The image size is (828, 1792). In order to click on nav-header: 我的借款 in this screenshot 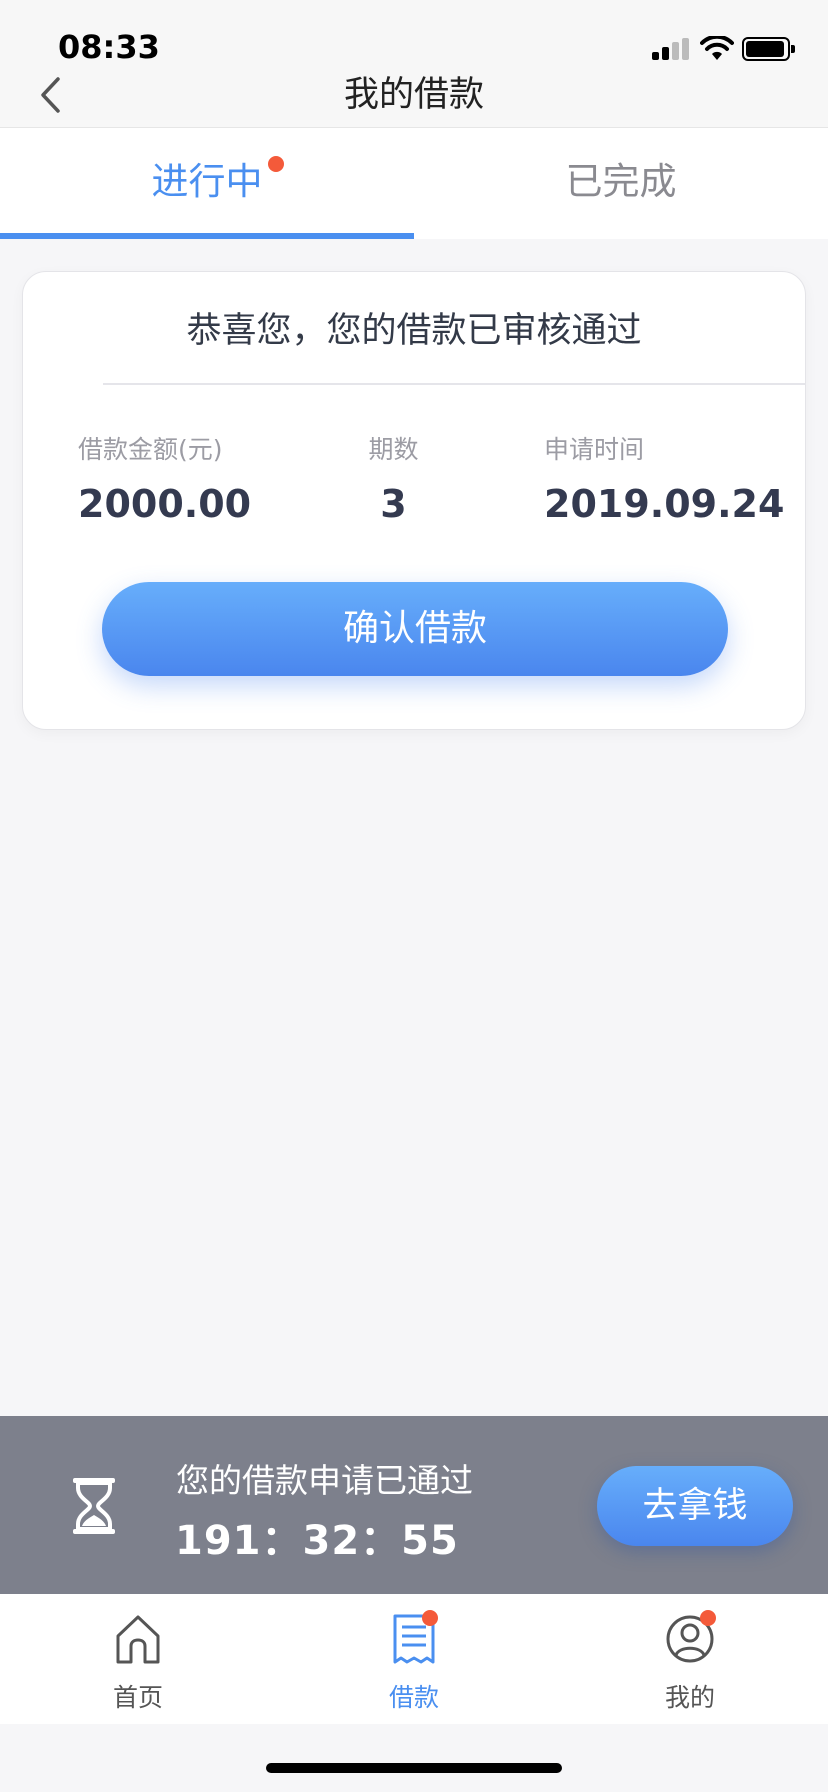, I will do `click(414, 99)`.